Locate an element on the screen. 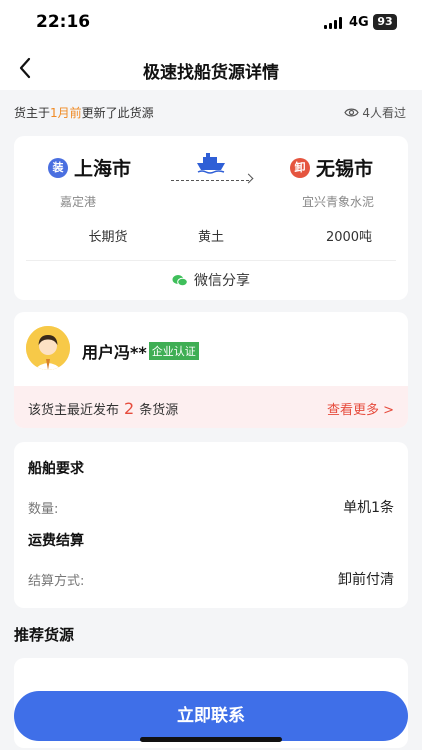 This screenshot has width=422, height=750. route-arrow-icon is located at coordinates (248, 178).